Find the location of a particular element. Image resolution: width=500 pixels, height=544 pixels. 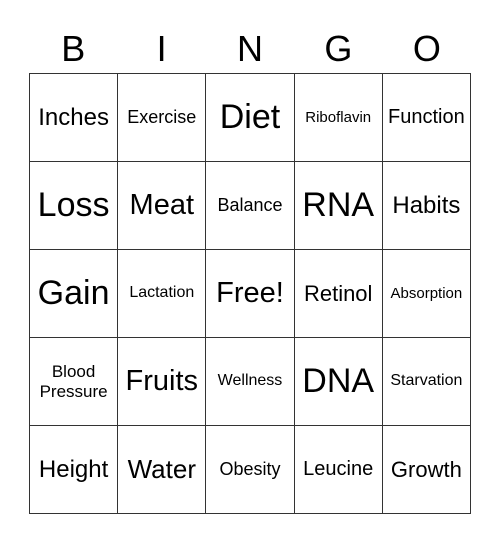

bingo-cell: Obesity is located at coordinates (250, 470).